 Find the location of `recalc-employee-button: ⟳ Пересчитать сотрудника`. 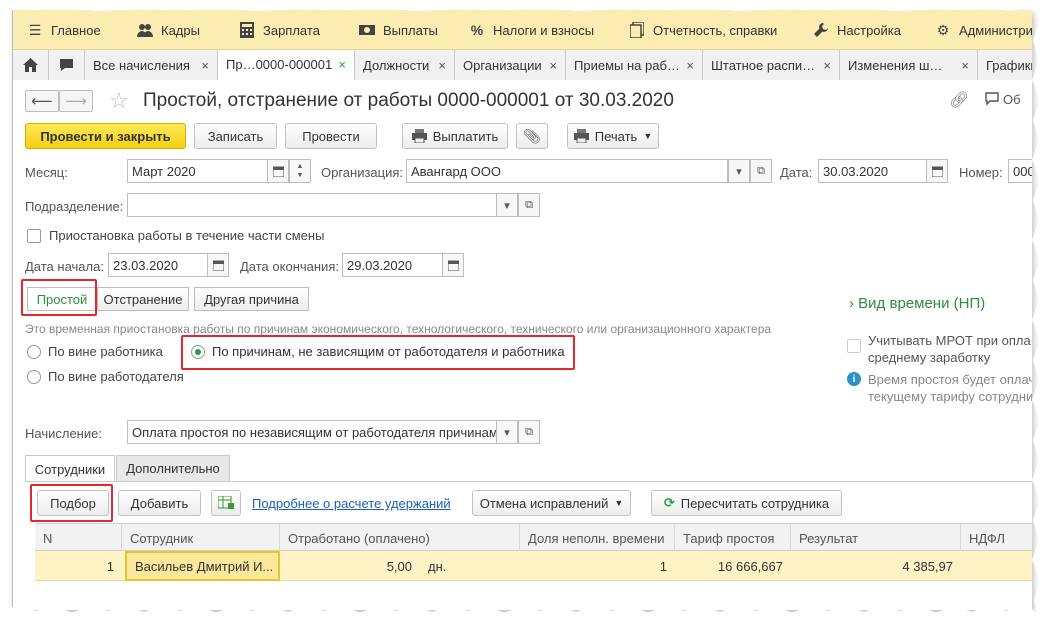

recalc-employee-button: ⟳ Пересчитать сотрудника is located at coordinates (746, 503).